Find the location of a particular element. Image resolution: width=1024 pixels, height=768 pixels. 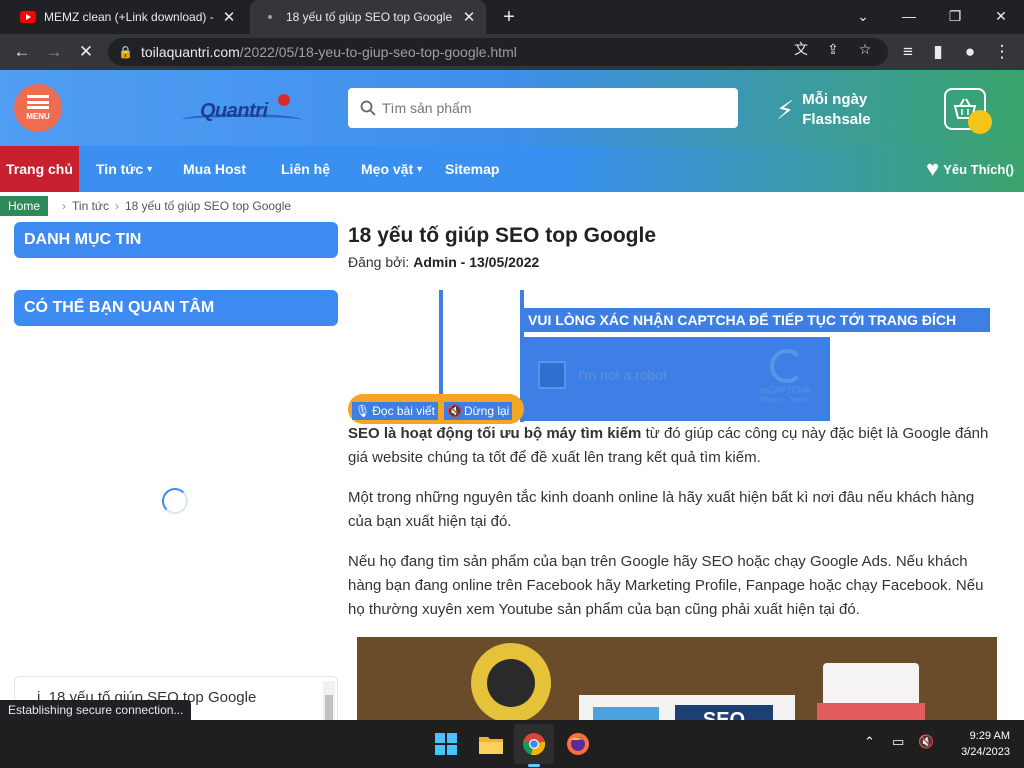

caret-down-icon: ▼ is located at coordinates (420, 169).